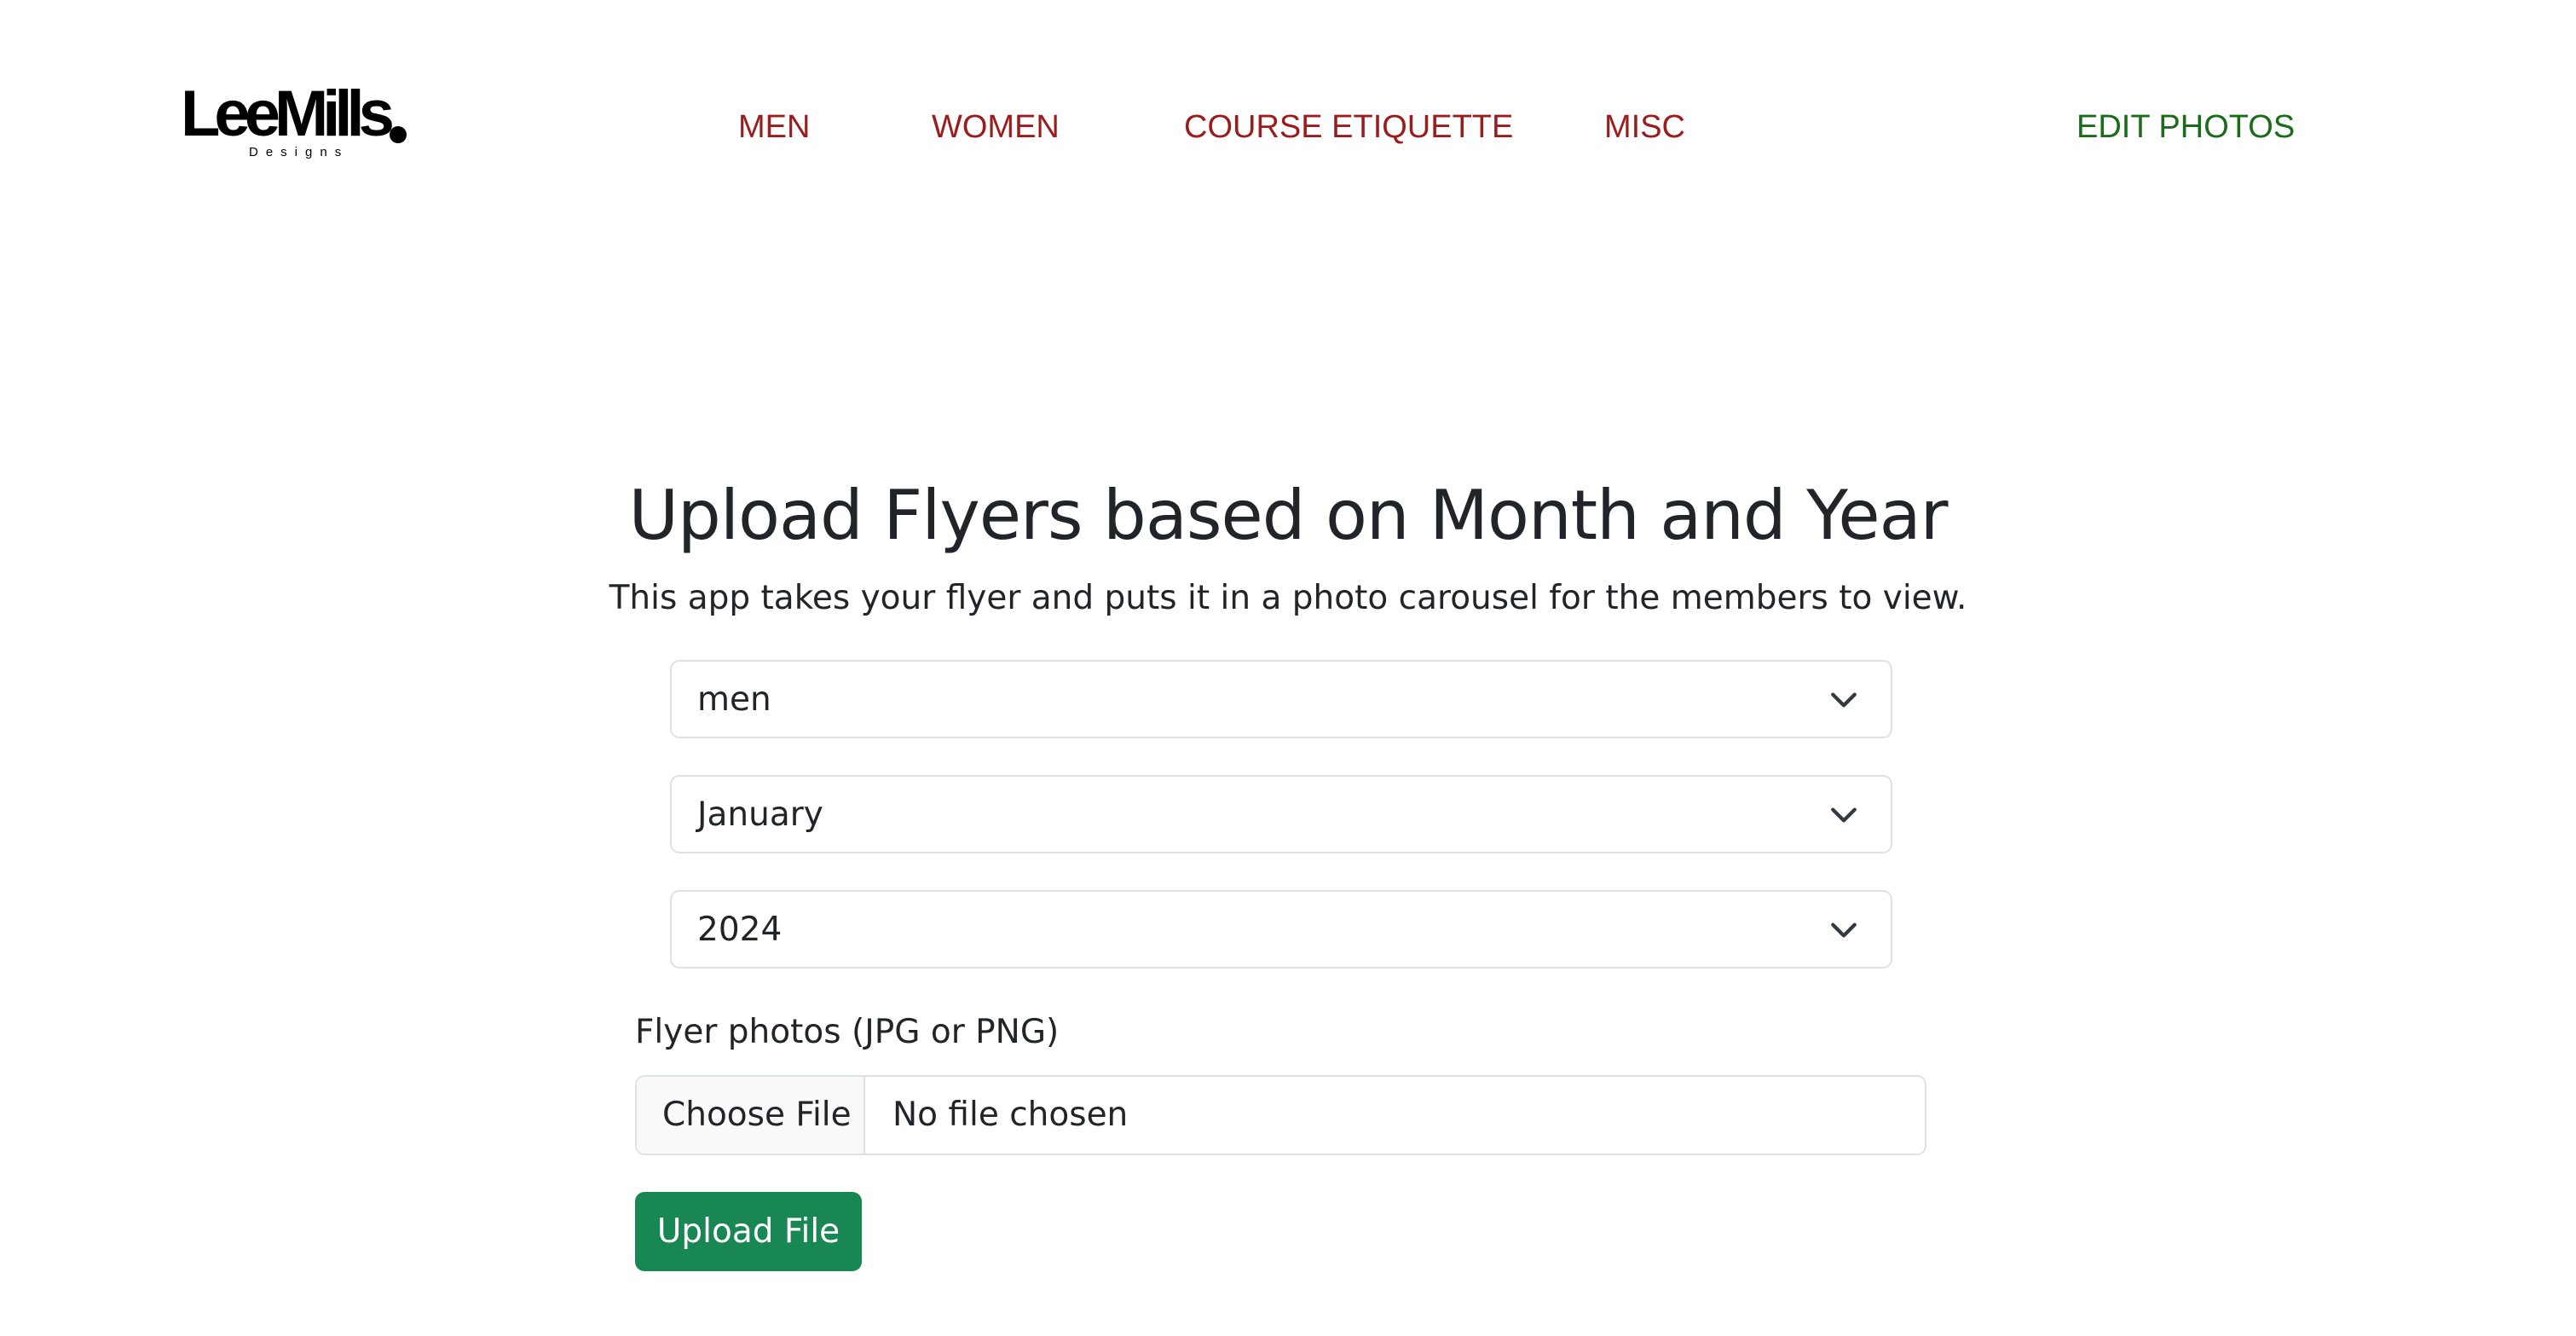  What do you see at coordinates (774, 127) in the screenshot?
I see `nav-link-men: MEN` at bounding box center [774, 127].